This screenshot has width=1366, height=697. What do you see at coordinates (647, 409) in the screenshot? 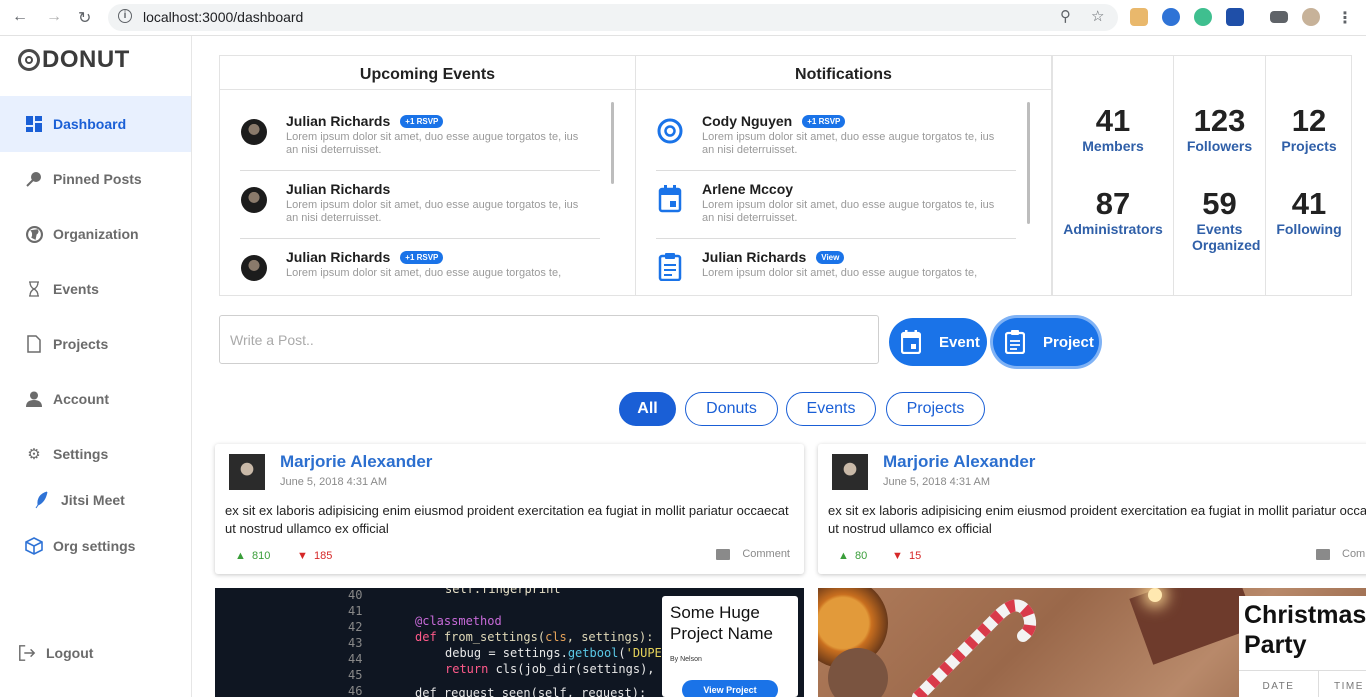
I see `filter-all: All` at bounding box center [647, 409].